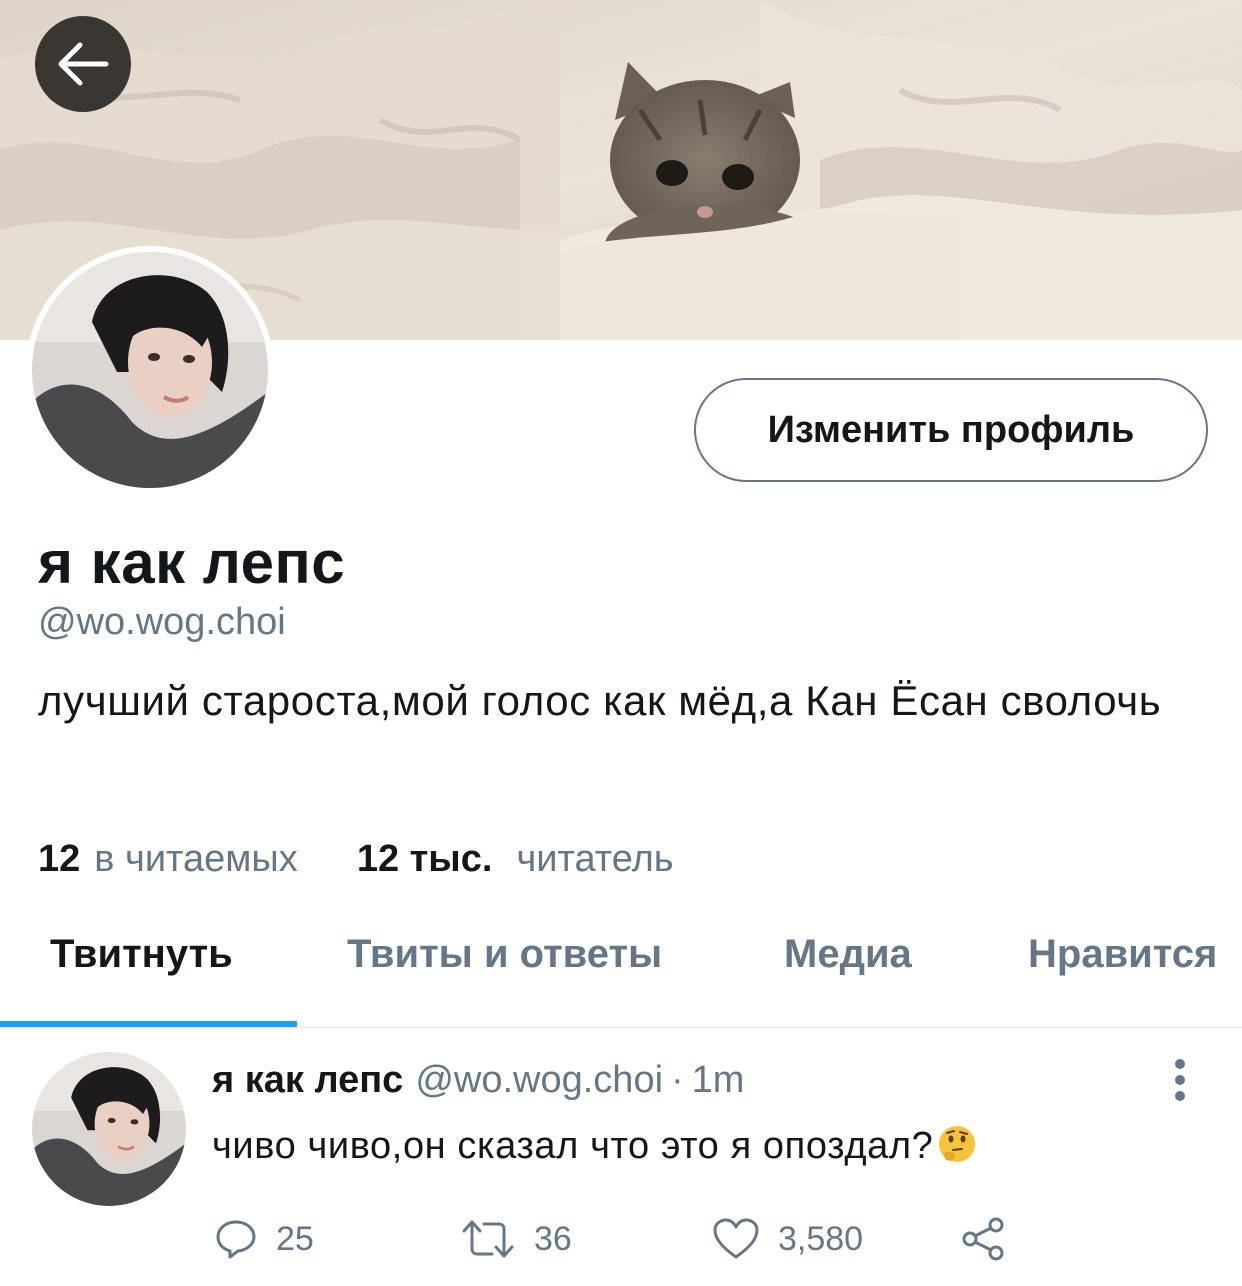 The image size is (1242, 1286). What do you see at coordinates (573, 1146) in the screenshot?
I see `tweet-text-content: чиво чиво,он сказал что это я опоздал?` at bounding box center [573, 1146].